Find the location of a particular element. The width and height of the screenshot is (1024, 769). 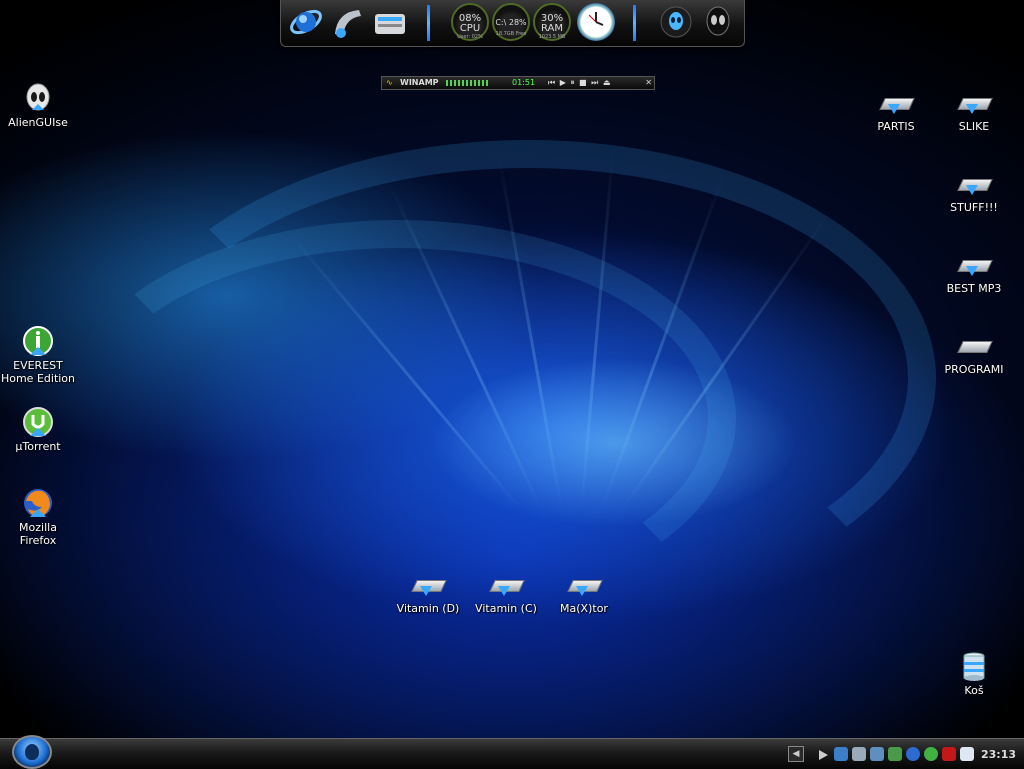

taskbar-clock: 23:13 is located at coordinates (998, 754).